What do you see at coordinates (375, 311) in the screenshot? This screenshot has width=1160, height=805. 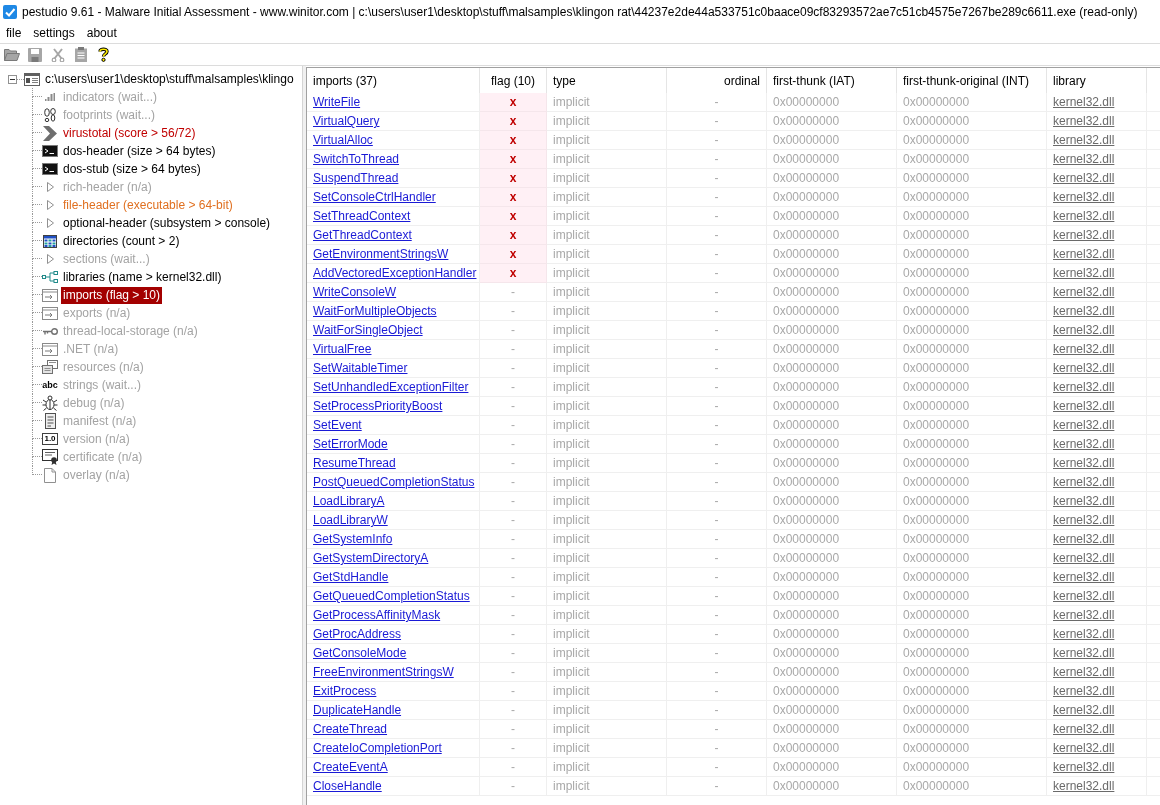 I see `import-link: WaitForMultipleObjects` at bounding box center [375, 311].